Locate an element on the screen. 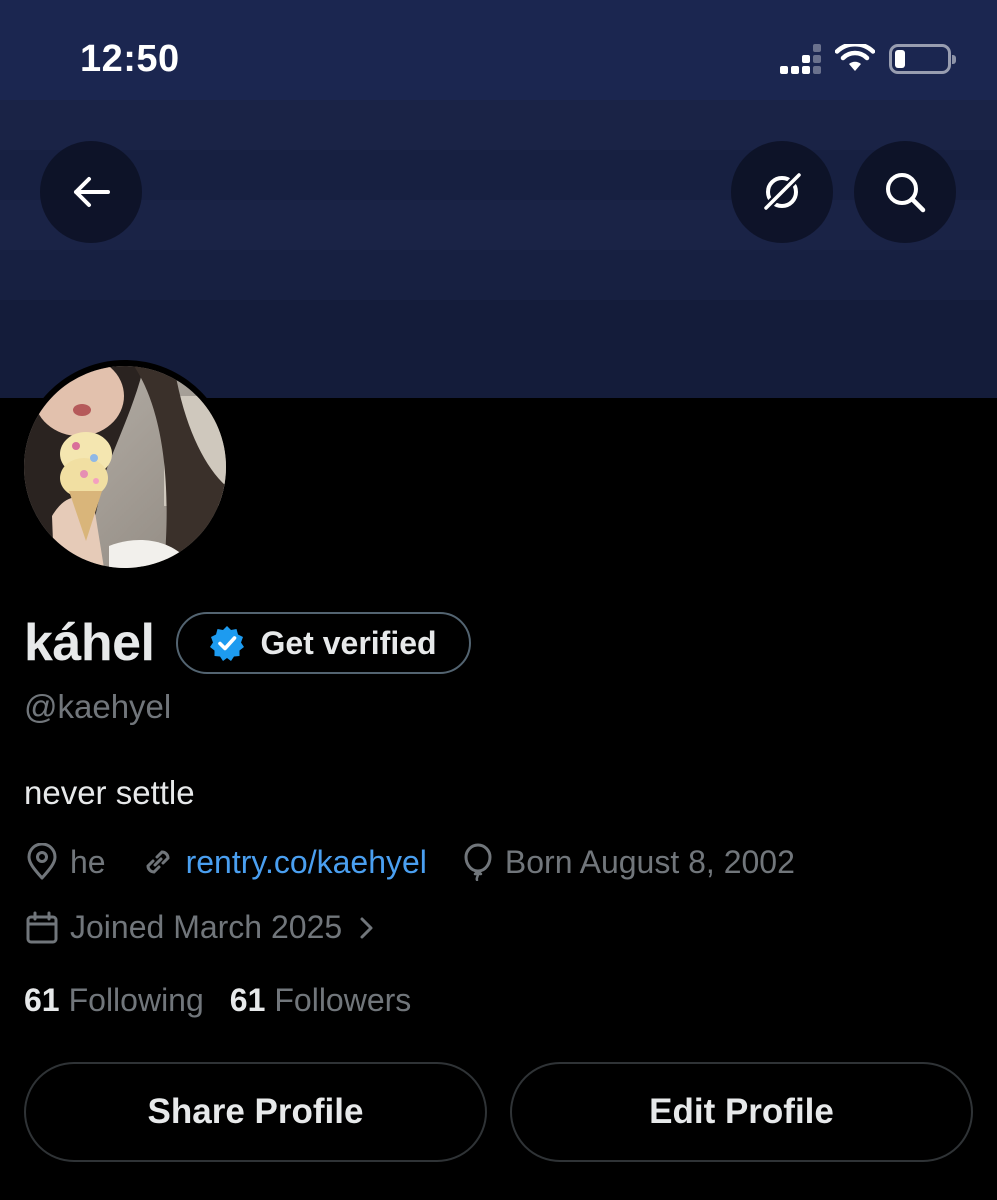 This screenshot has height=1200, width=997. grok-icon is located at coordinates (782, 192).